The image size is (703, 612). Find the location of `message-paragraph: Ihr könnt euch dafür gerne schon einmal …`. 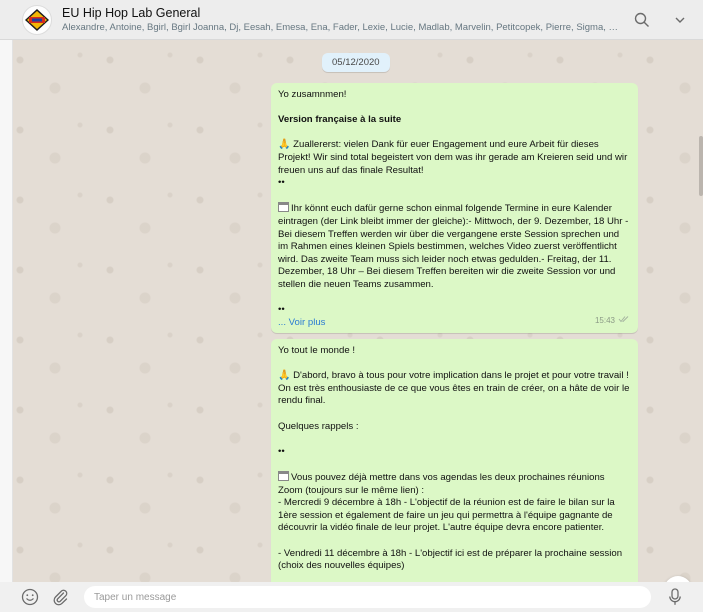

message-paragraph: Ihr könnt euch dafür gerne schon einmal … is located at coordinates (453, 246).